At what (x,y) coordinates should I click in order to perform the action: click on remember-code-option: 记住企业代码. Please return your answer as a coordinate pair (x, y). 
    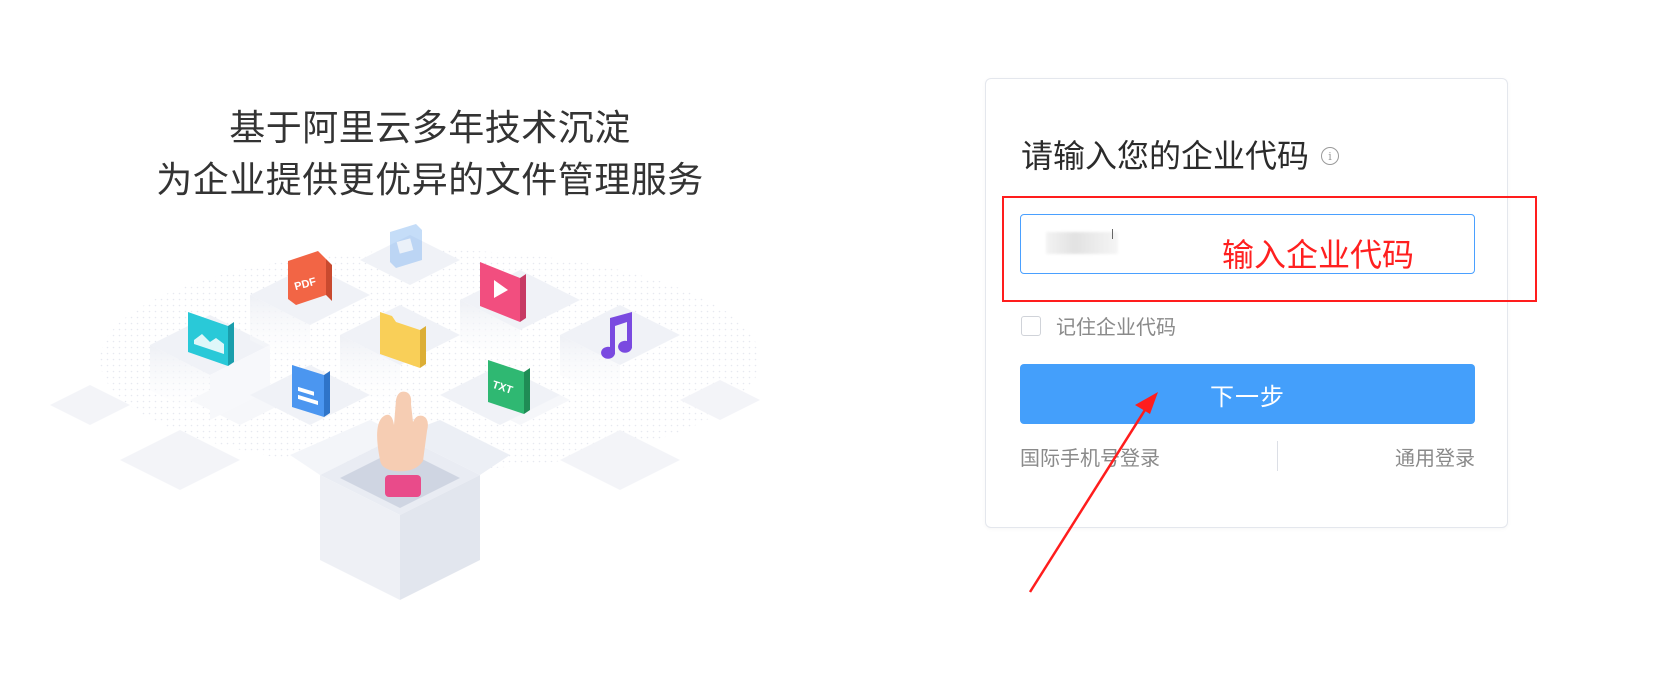
    Looking at the image, I should click on (1098, 325).